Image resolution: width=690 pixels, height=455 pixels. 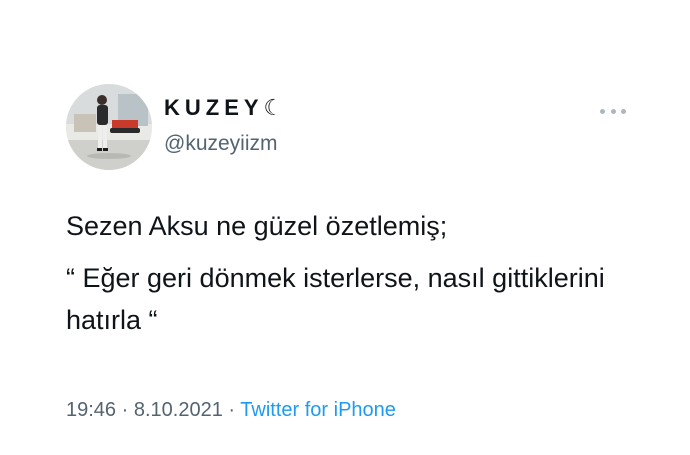 I want to click on avatar, so click(x=109, y=127).